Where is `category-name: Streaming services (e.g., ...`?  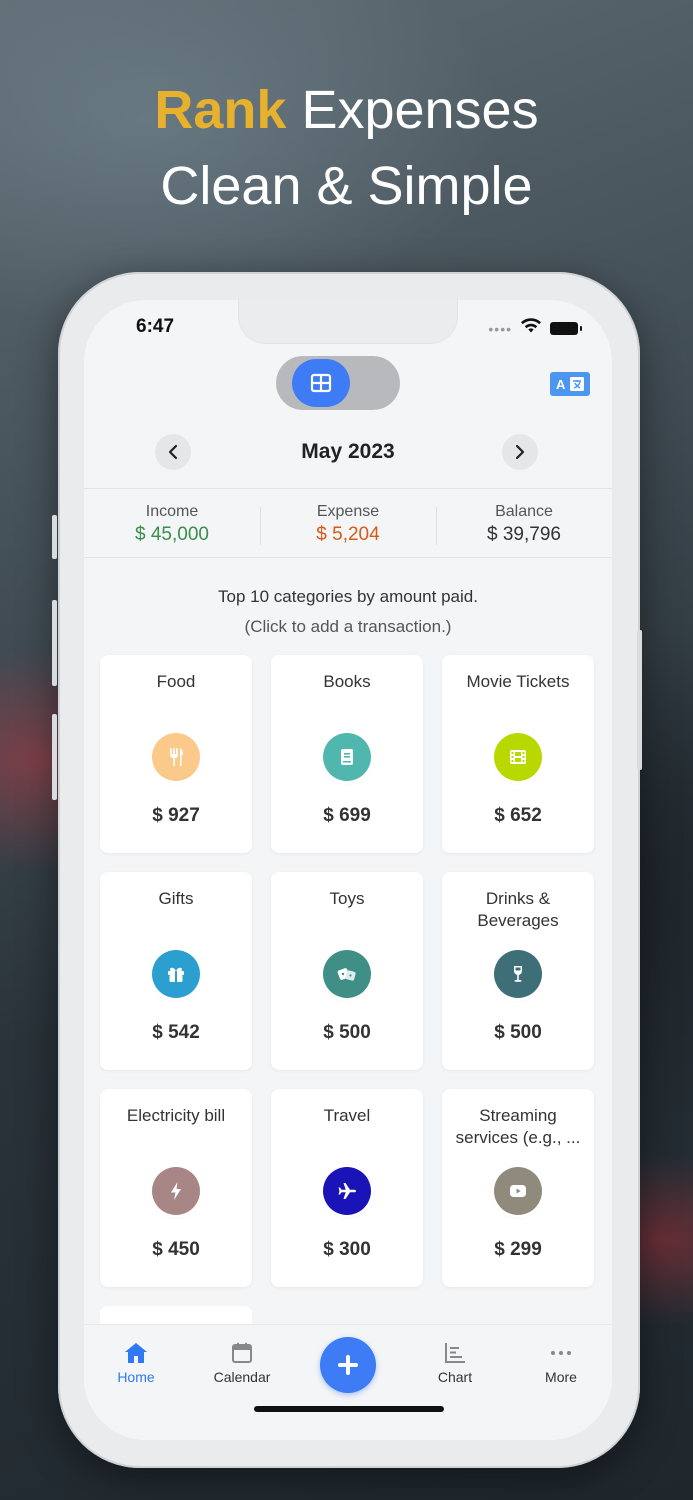 category-name: Streaming services (e.g., ... is located at coordinates (518, 1126).